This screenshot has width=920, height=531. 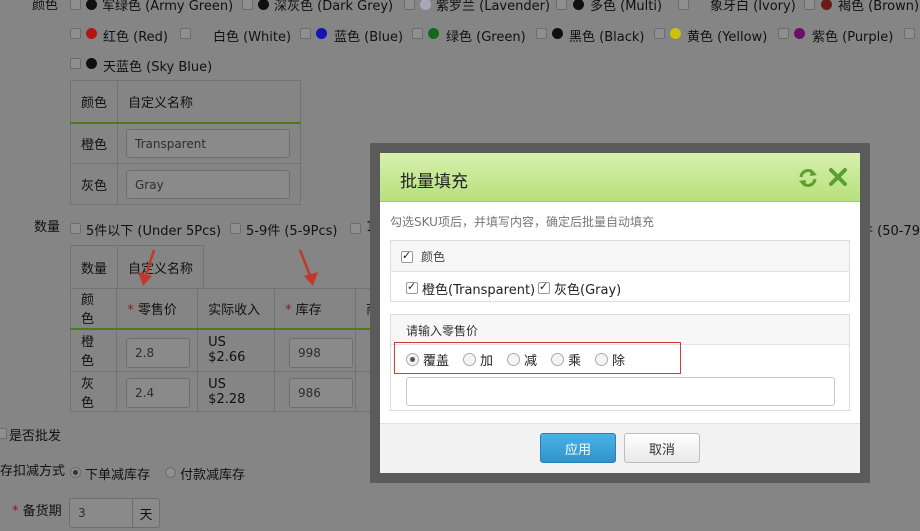 I want to click on op-label-overwrite: 覆盖, so click(x=436, y=361).